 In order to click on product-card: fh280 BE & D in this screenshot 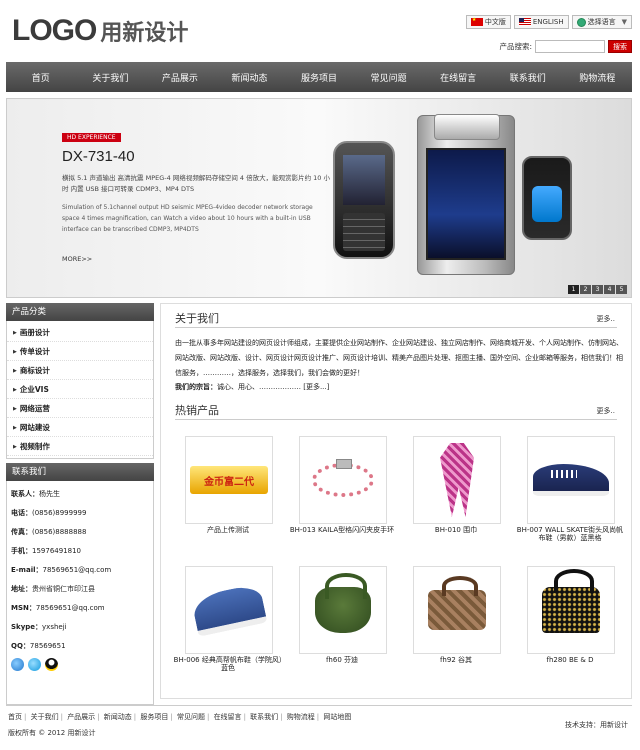, I will do `click(568, 629)`.